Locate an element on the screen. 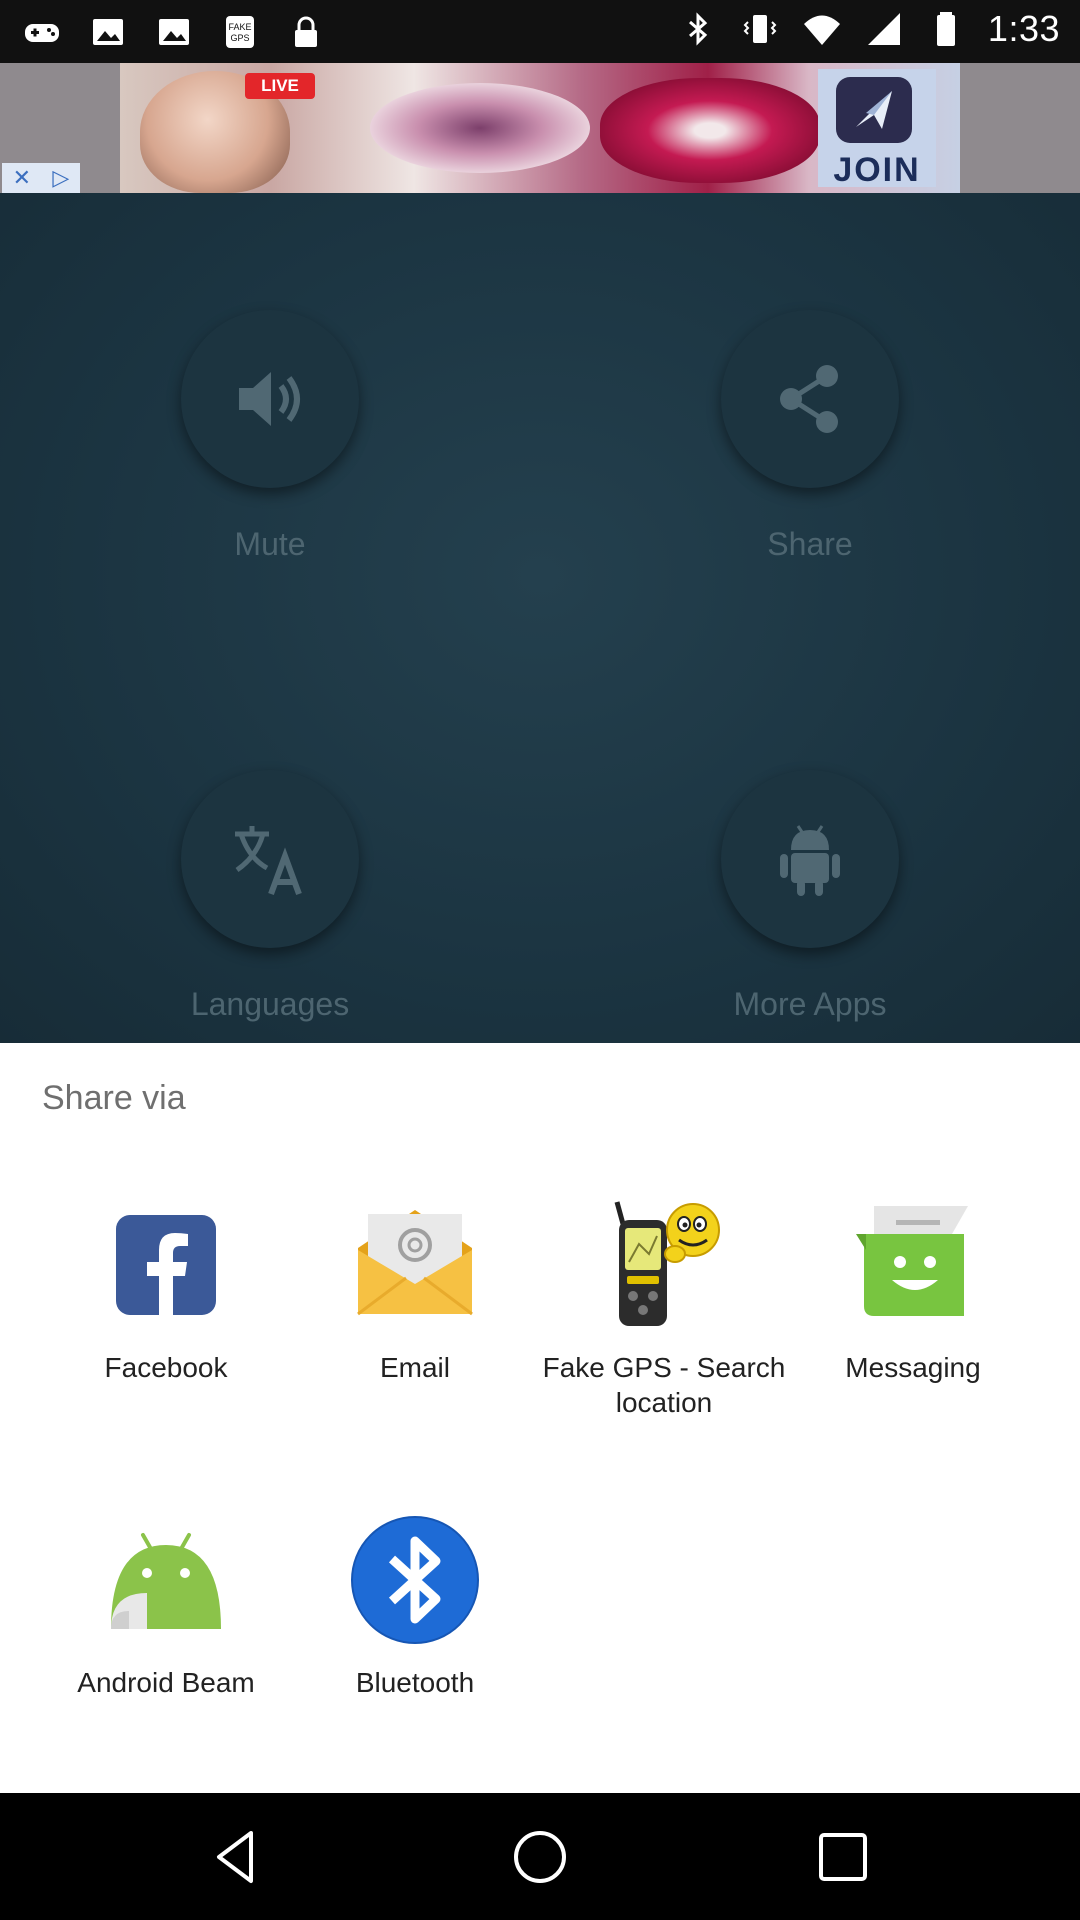 The height and width of the screenshot is (1920, 1080). gamepad-icon is located at coordinates (42, 32).